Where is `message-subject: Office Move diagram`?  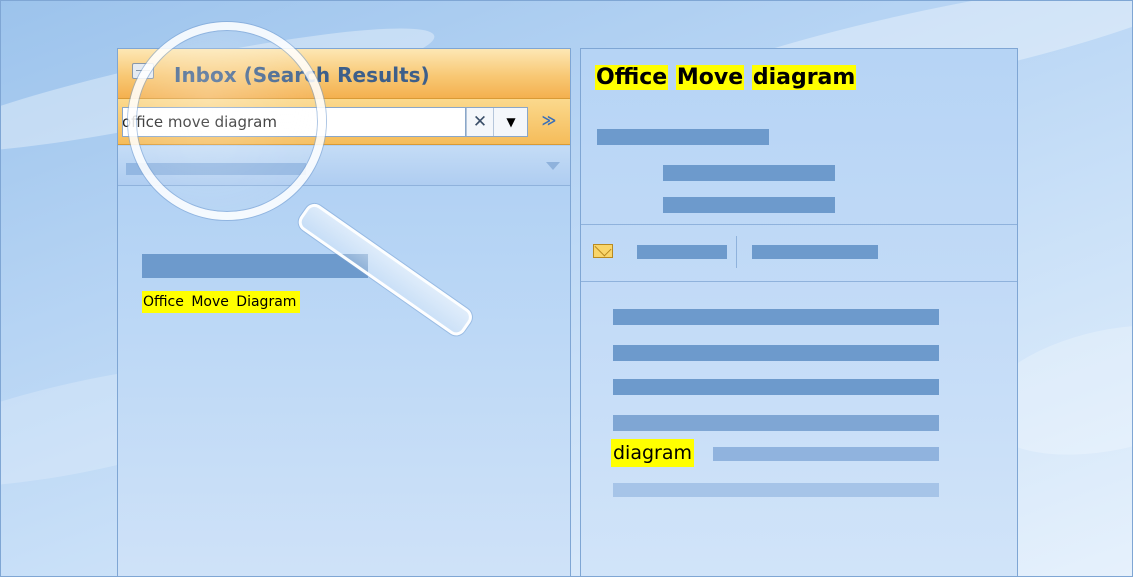
message-subject: Office Move diagram is located at coordinates (726, 77).